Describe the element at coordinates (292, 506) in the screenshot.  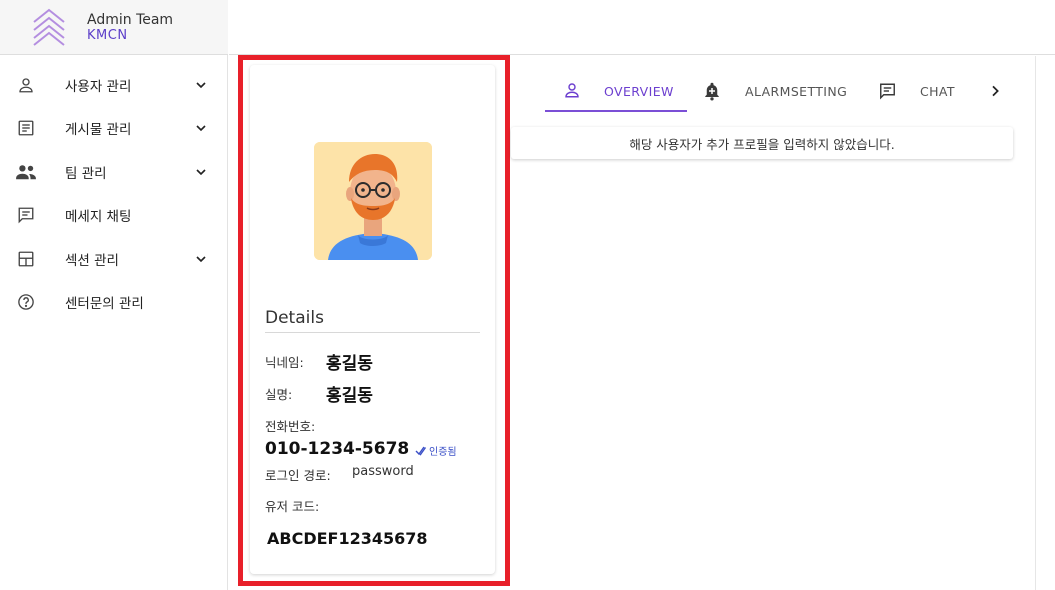
I see `user-code-label: 유저 코드:` at that location.